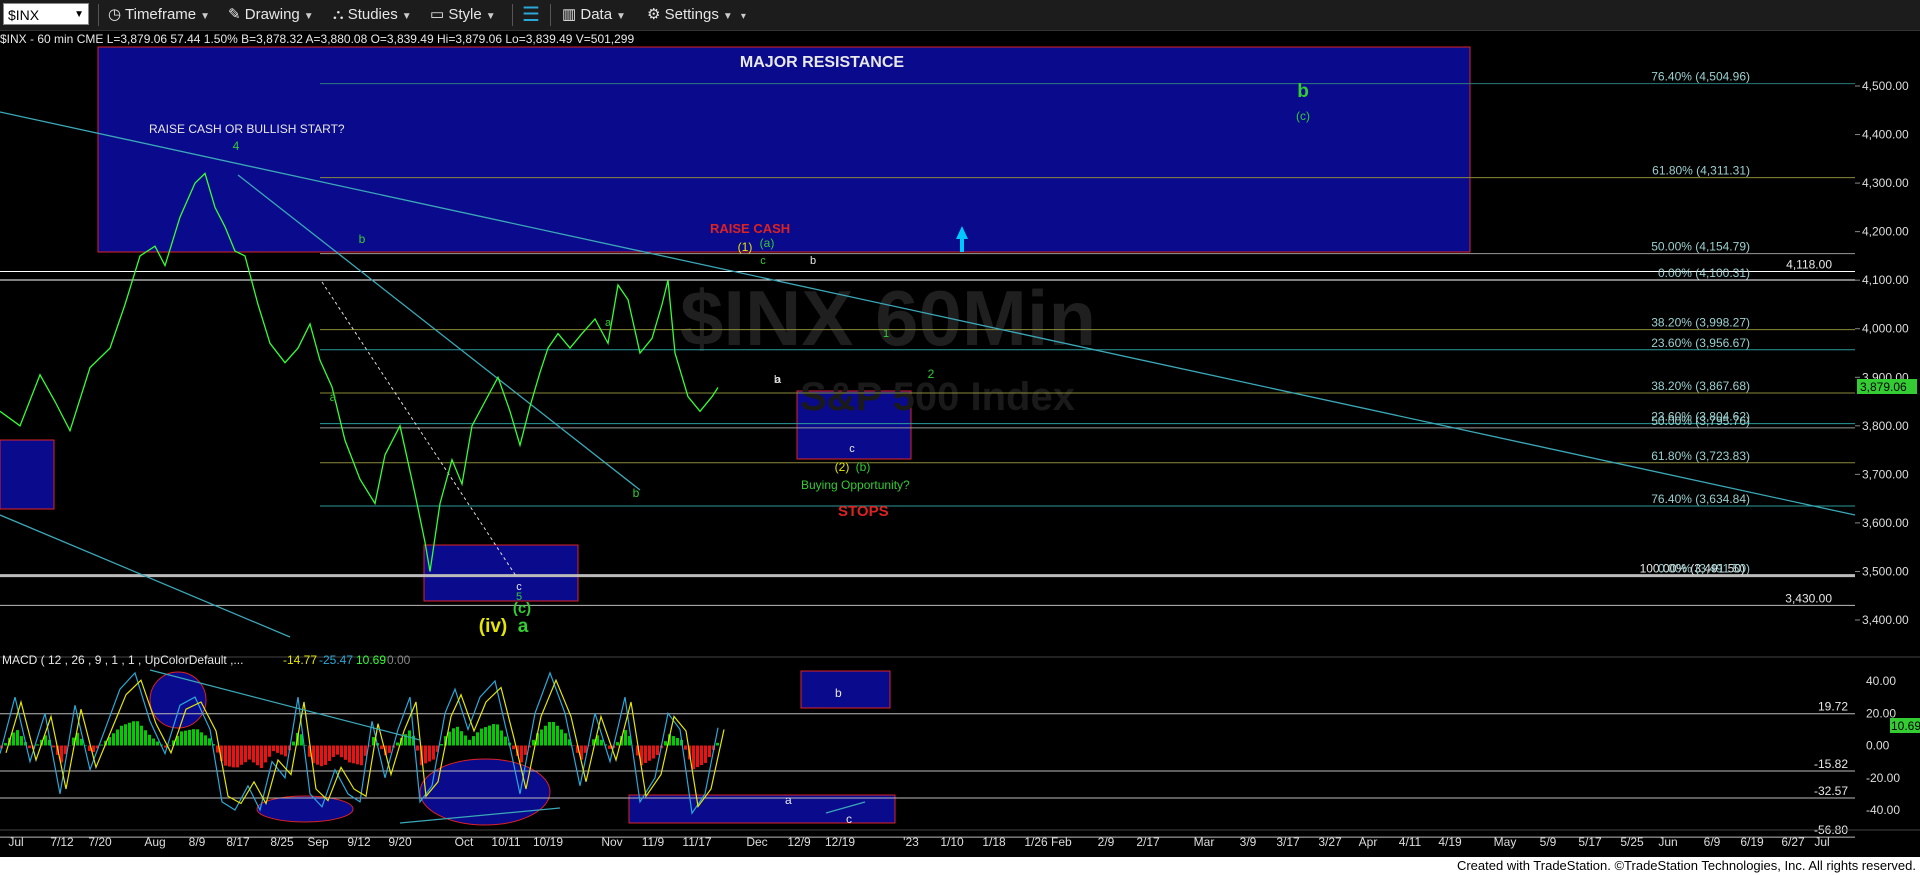 The height and width of the screenshot is (875, 1920). I want to click on time-axis-label: Jul, so click(1821, 842).